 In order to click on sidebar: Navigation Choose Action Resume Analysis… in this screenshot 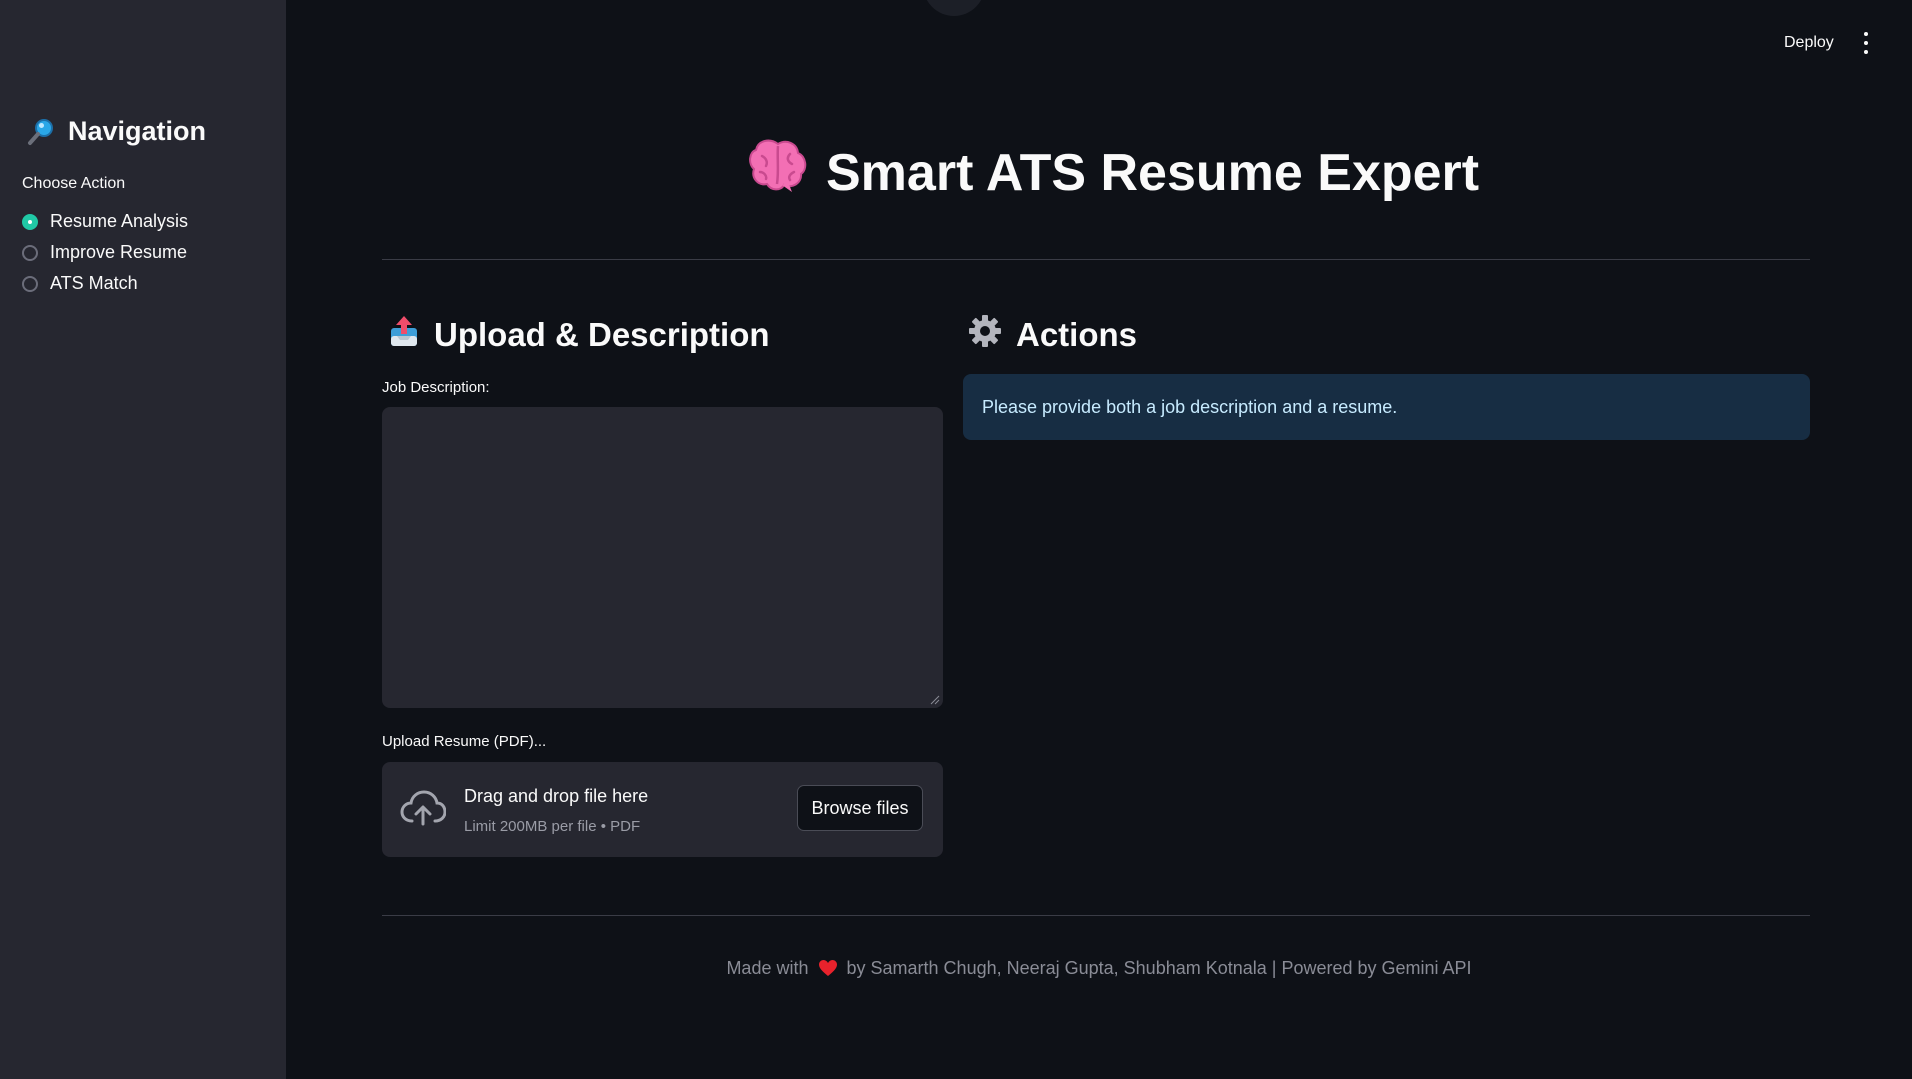, I will do `click(143, 539)`.